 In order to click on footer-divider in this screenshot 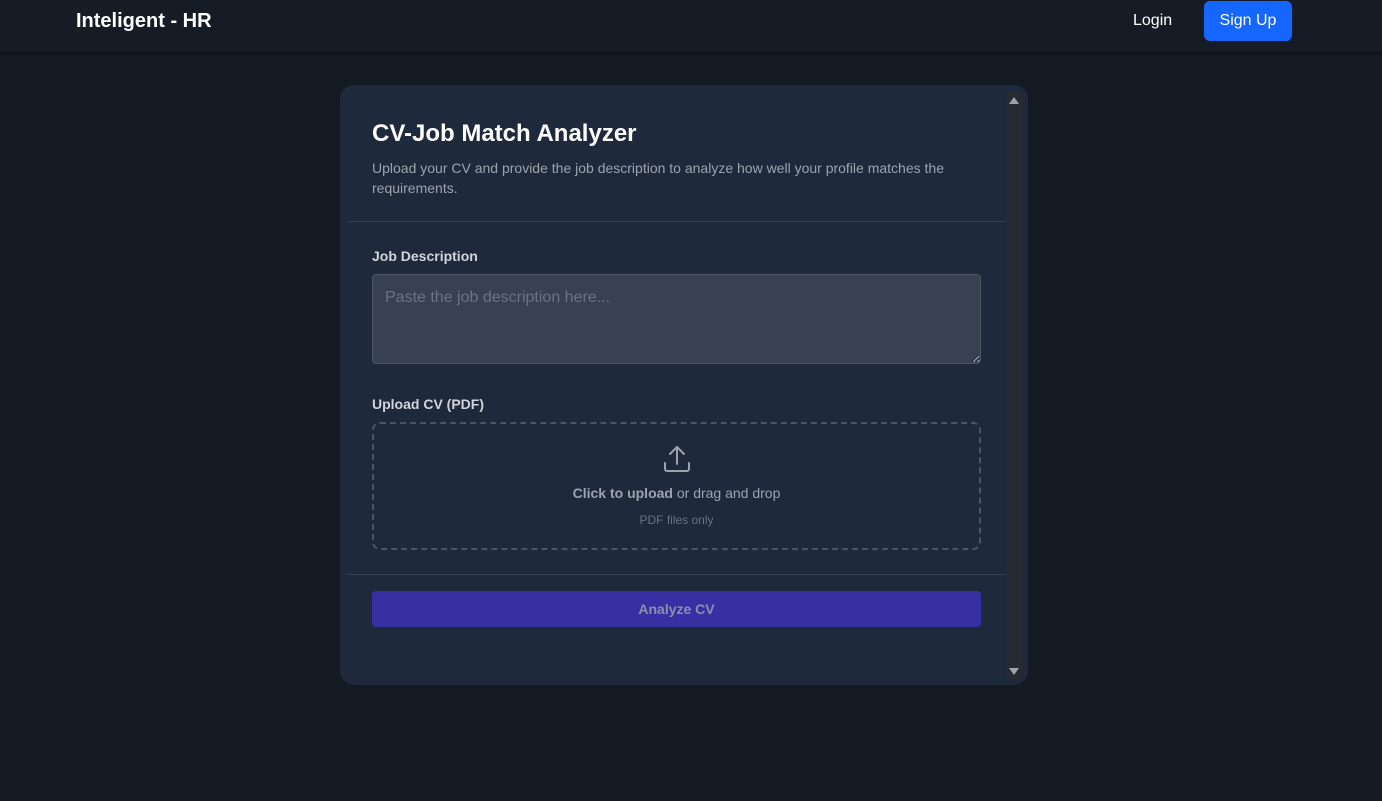, I will do `click(676, 574)`.